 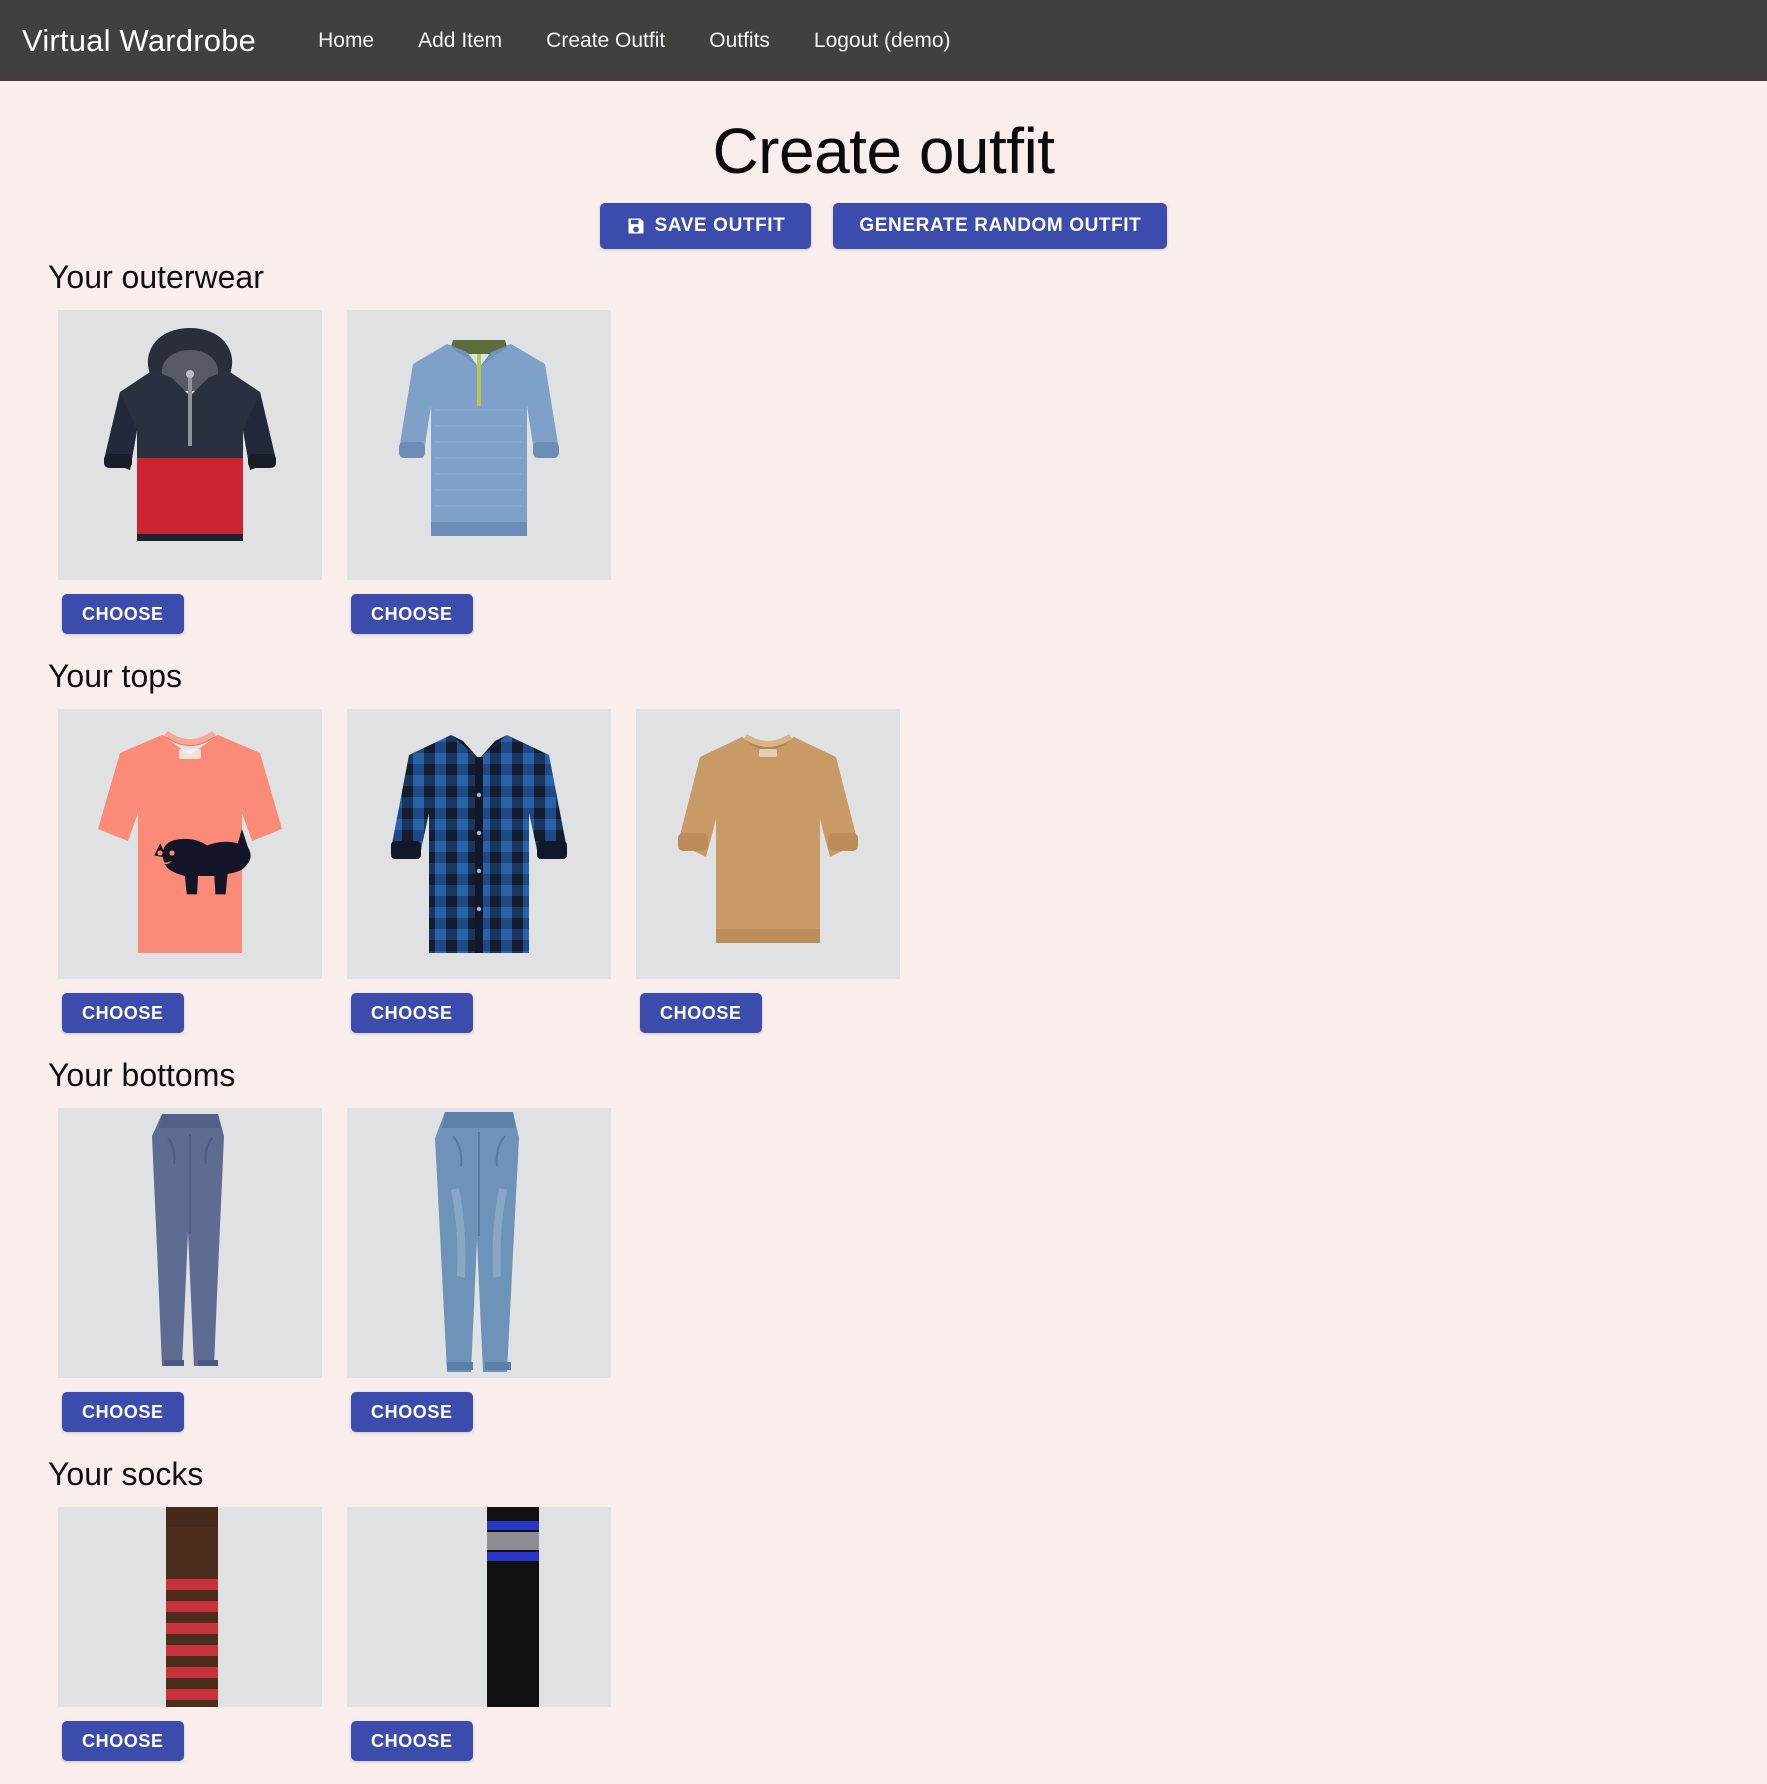 I want to click on anorak-jacket-image, so click(x=190, y=444).